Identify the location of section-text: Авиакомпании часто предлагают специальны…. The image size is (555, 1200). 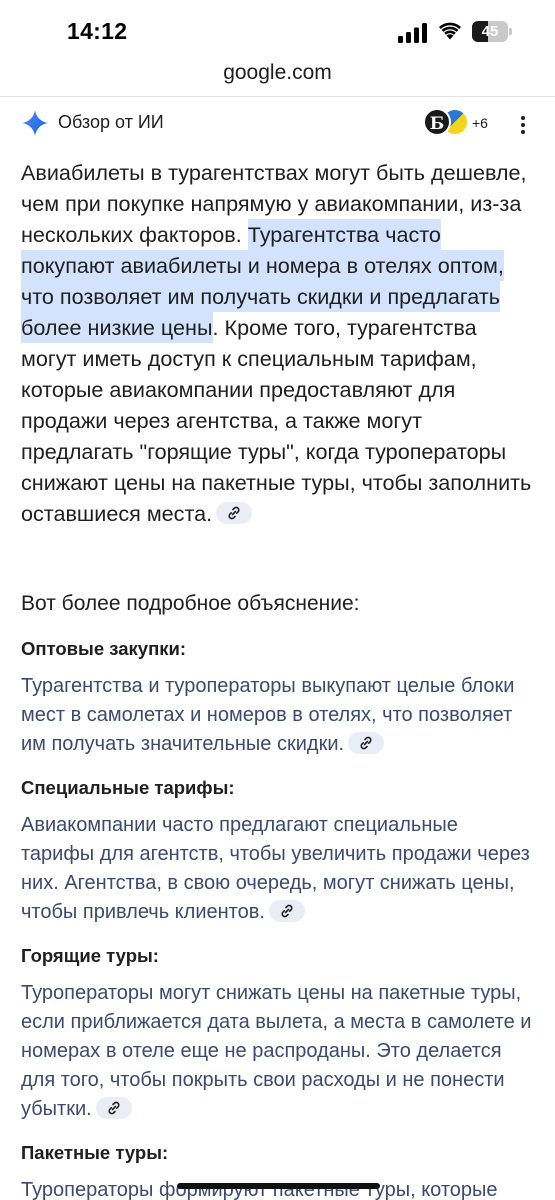
(278, 869).